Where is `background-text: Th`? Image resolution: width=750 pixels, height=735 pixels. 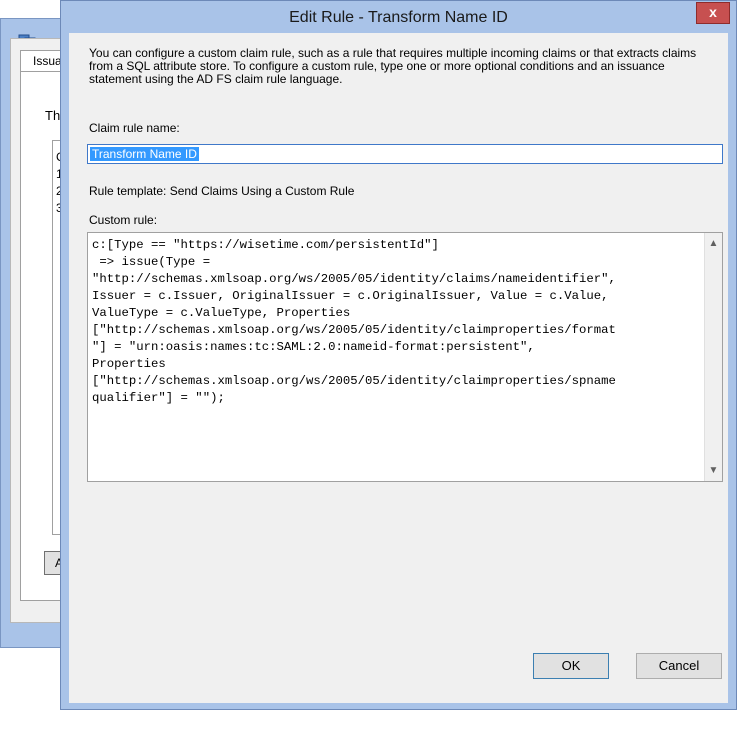 background-text: Th is located at coordinates (53, 115).